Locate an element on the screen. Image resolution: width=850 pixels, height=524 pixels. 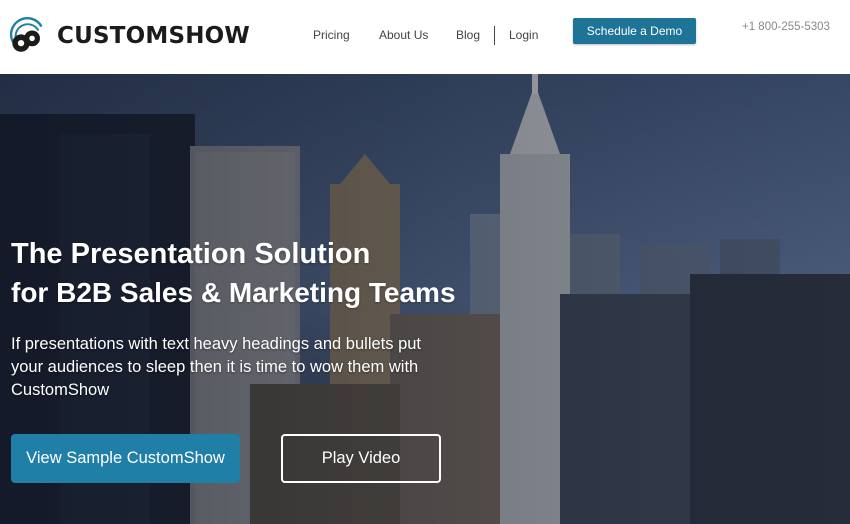
phone-number: +1 800-255-5303 is located at coordinates (786, 27).